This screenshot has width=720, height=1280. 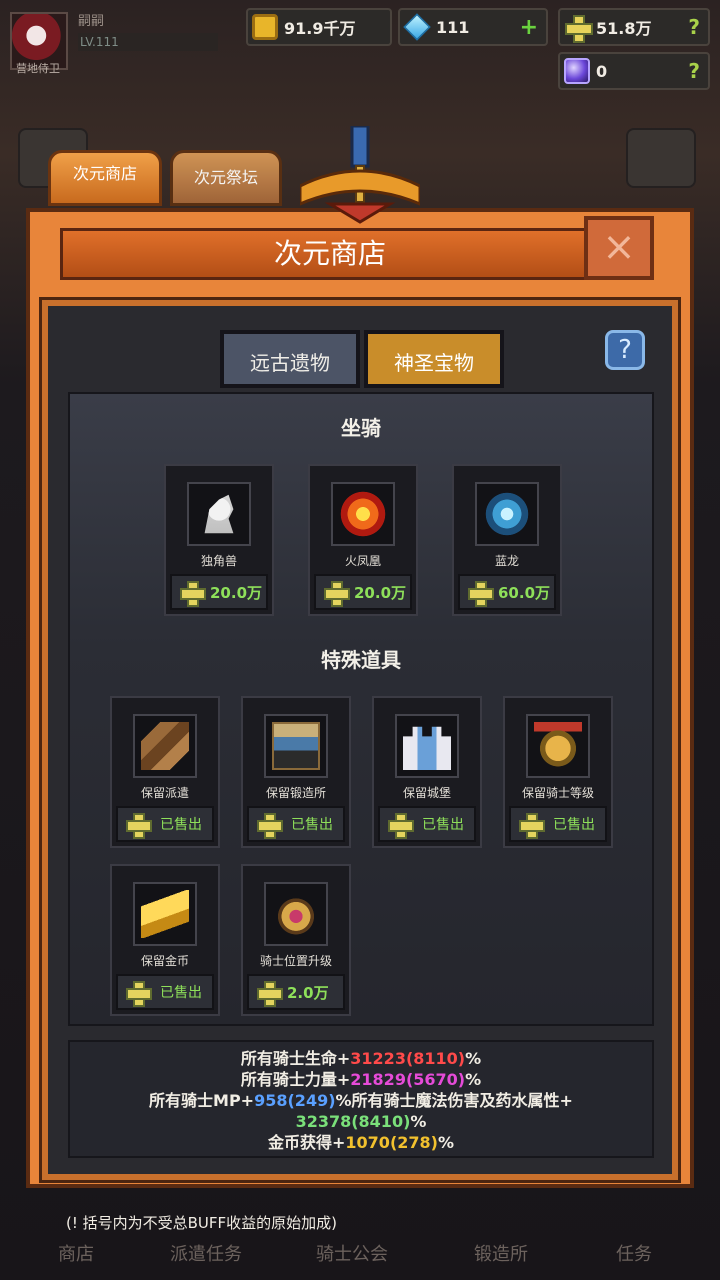 What do you see at coordinates (361, 1058) in the screenshot?
I see `stat-line-hp: 所有骑士生命+31223(8110)%` at bounding box center [361, 1058].